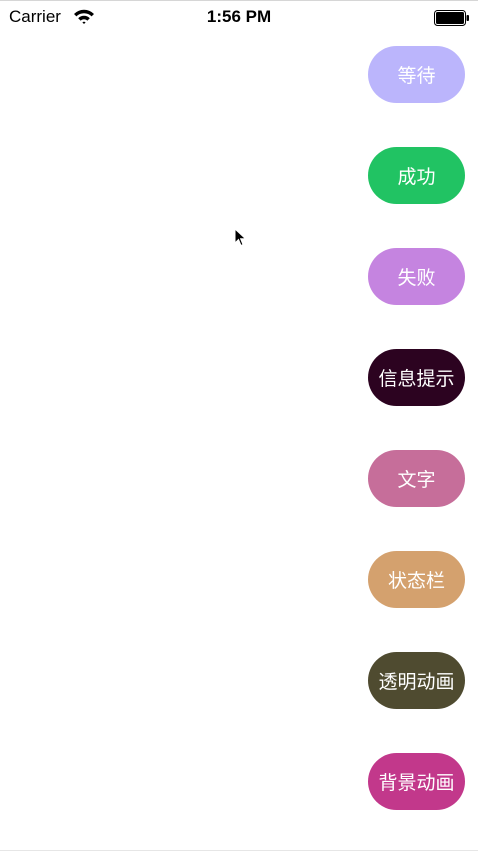  I want to click on status-bar: Carrier 1:56 PM, so click(239, 18).